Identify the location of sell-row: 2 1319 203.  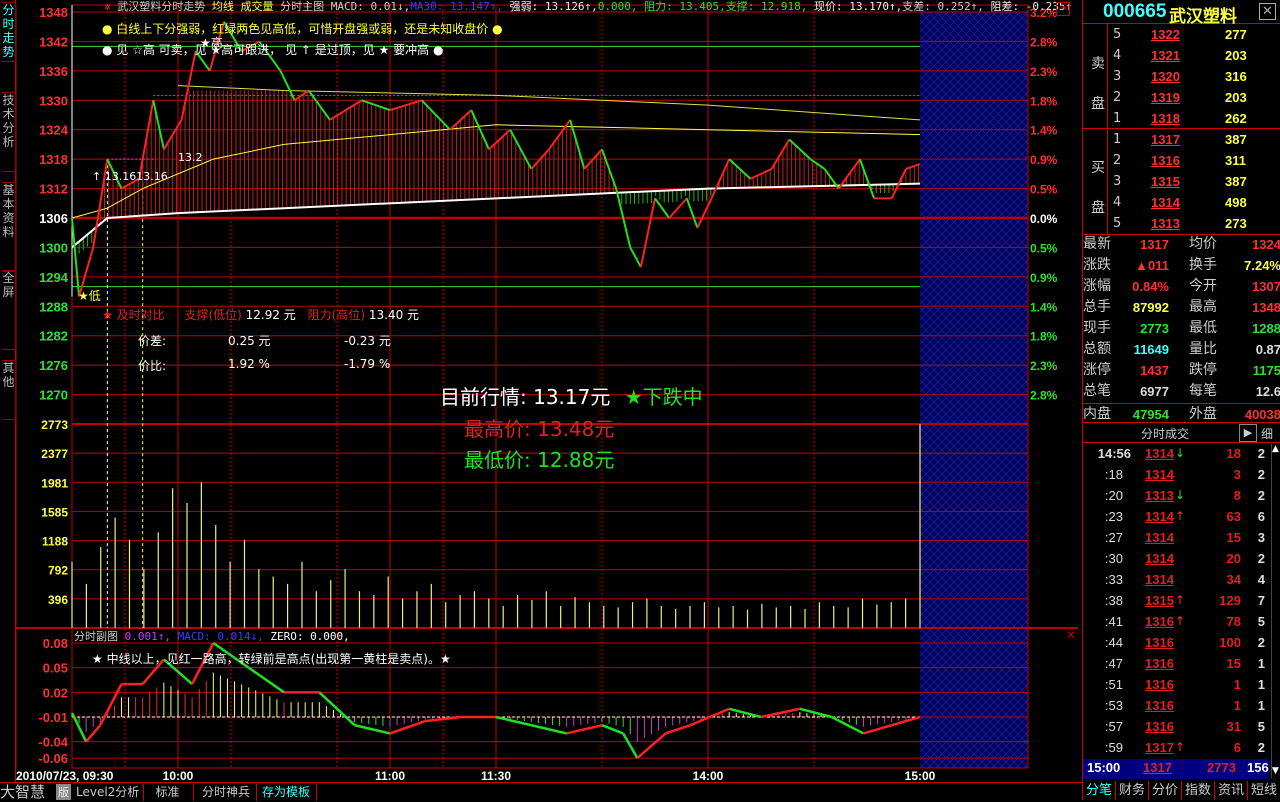
(1181, 97).